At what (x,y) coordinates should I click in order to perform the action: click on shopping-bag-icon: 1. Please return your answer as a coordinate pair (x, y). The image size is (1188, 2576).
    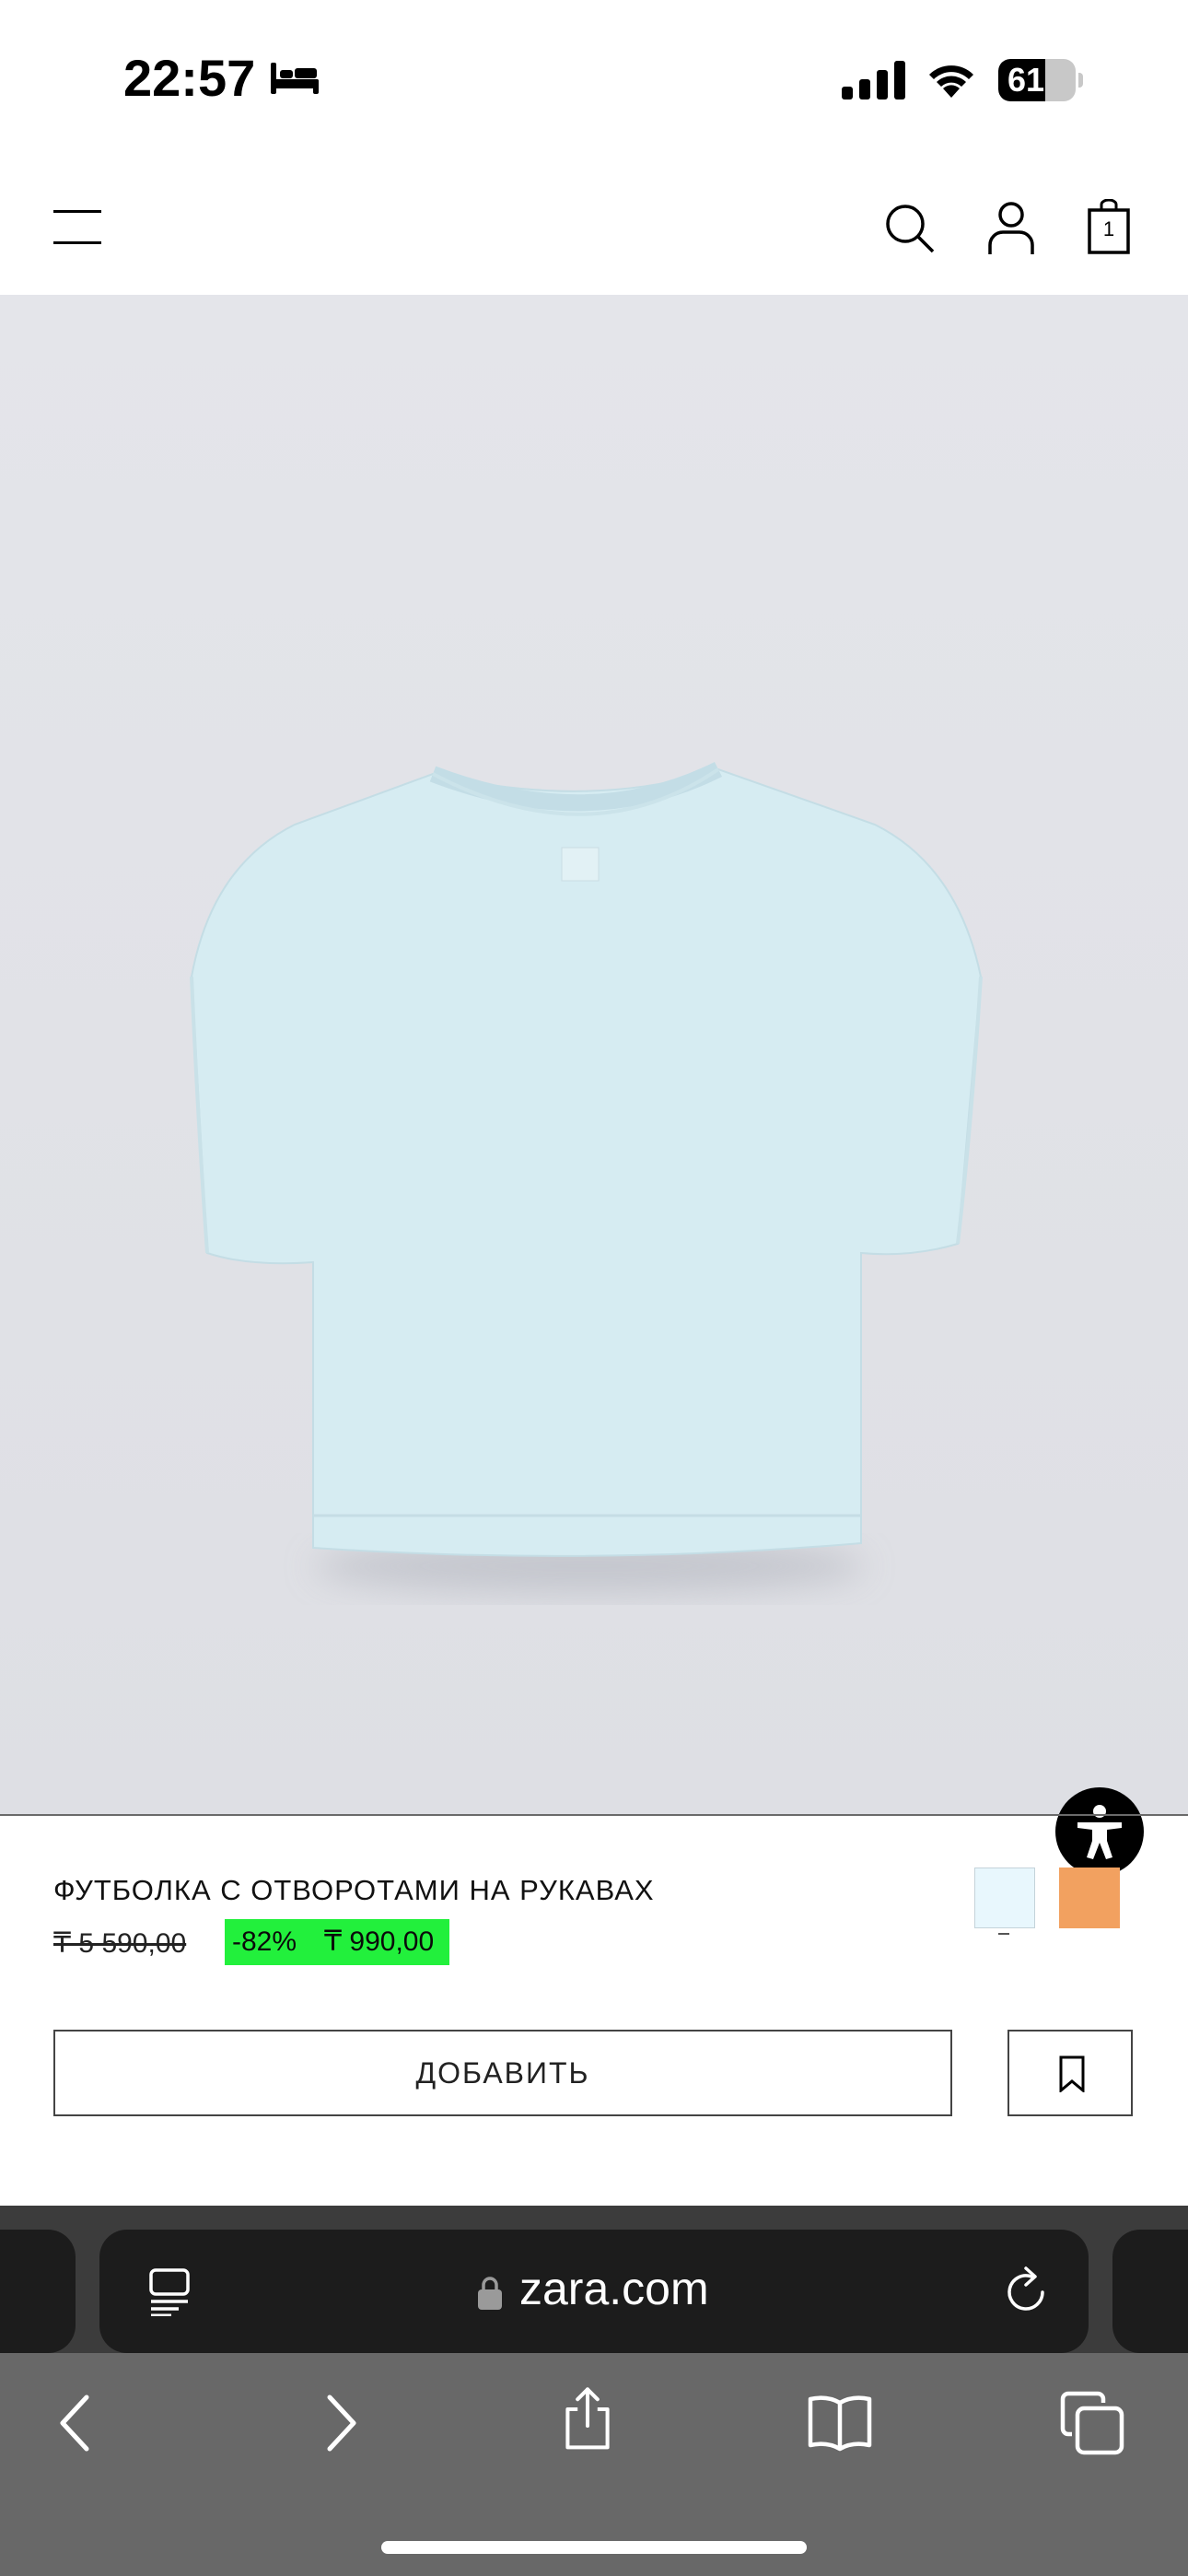
    Looking at the image, I should click on (1109, 227).